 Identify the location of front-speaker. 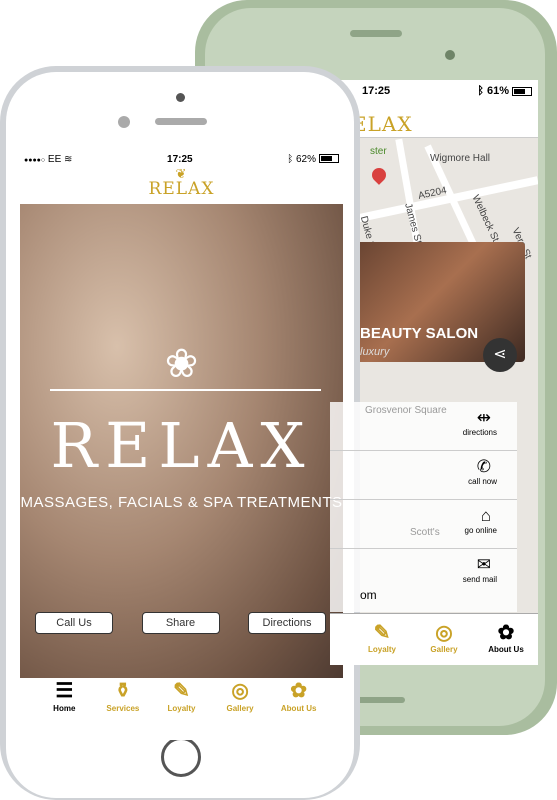
(181, 121).